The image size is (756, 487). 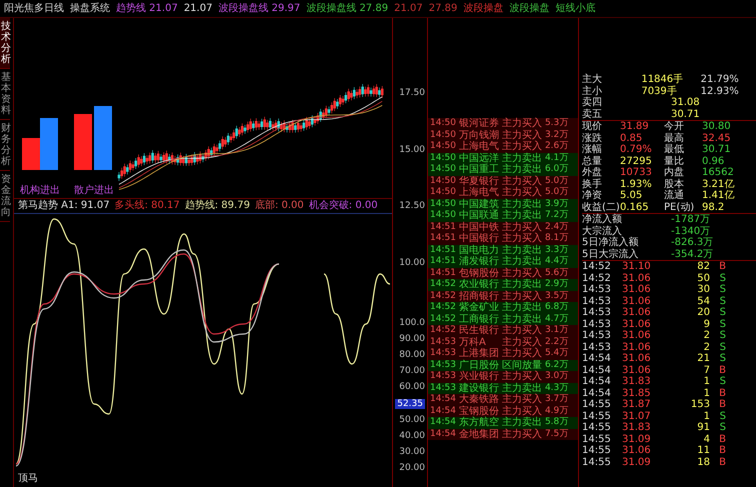 What do you see at coordinates (478, 273) in the screenshot?
I see `stock-name: 包钢股份` at bounding box center [478, 273].